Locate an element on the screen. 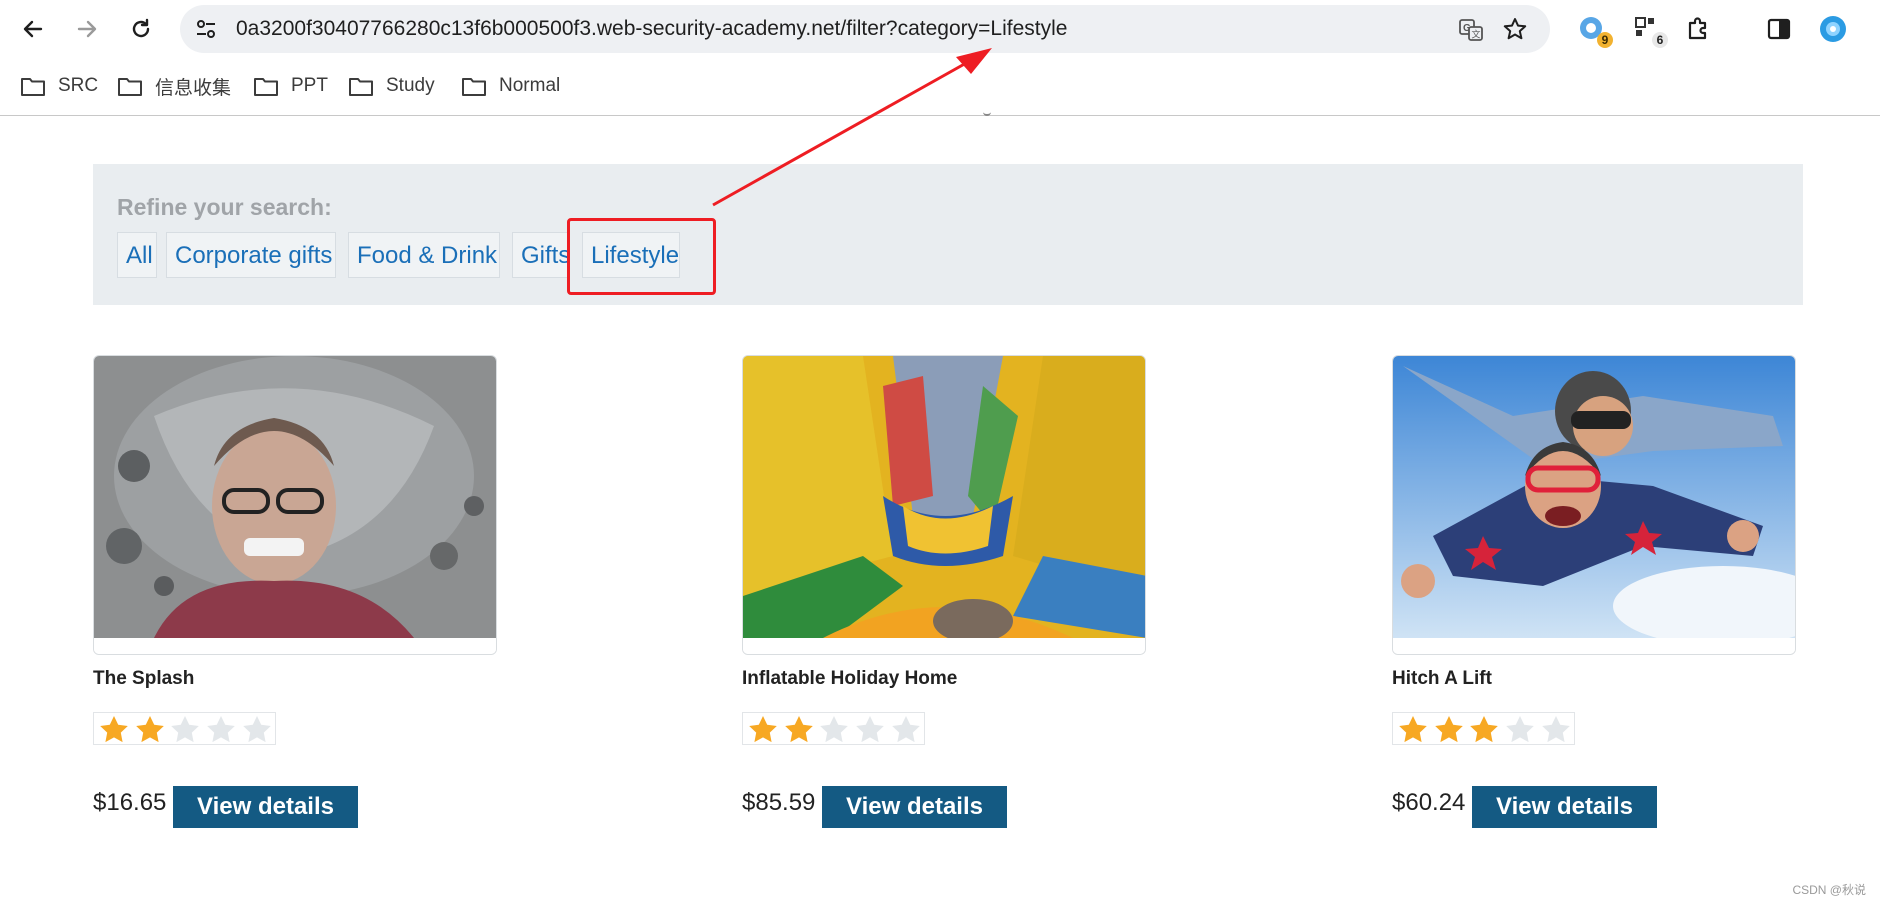  profile-button is located at coordinates (1833, 29).